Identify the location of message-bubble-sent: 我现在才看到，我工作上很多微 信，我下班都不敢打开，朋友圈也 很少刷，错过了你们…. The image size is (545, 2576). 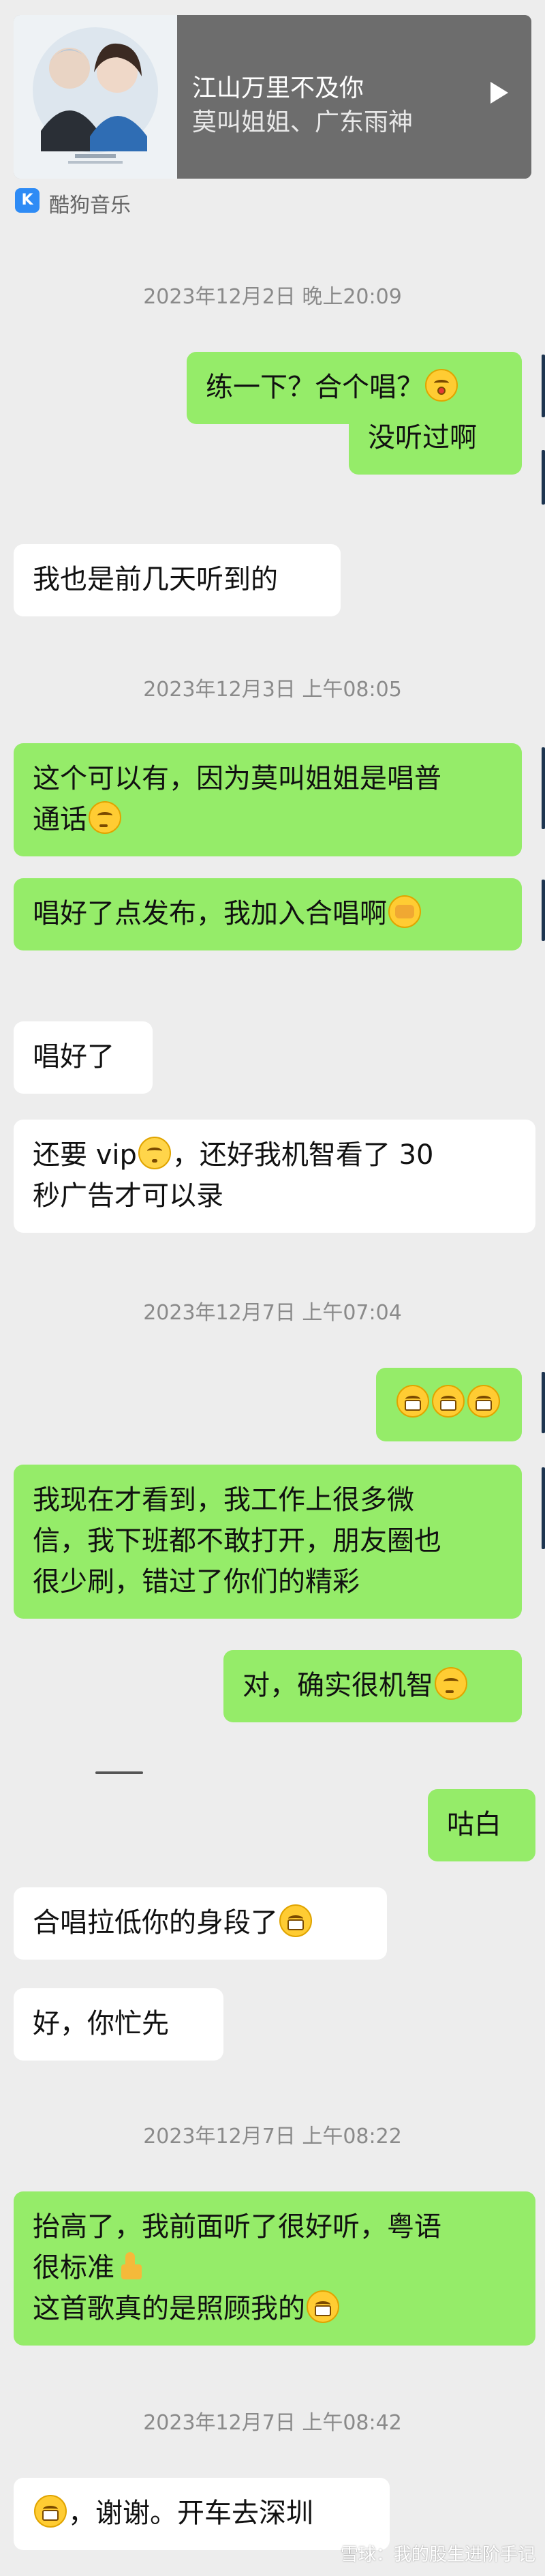
(268, 1542).